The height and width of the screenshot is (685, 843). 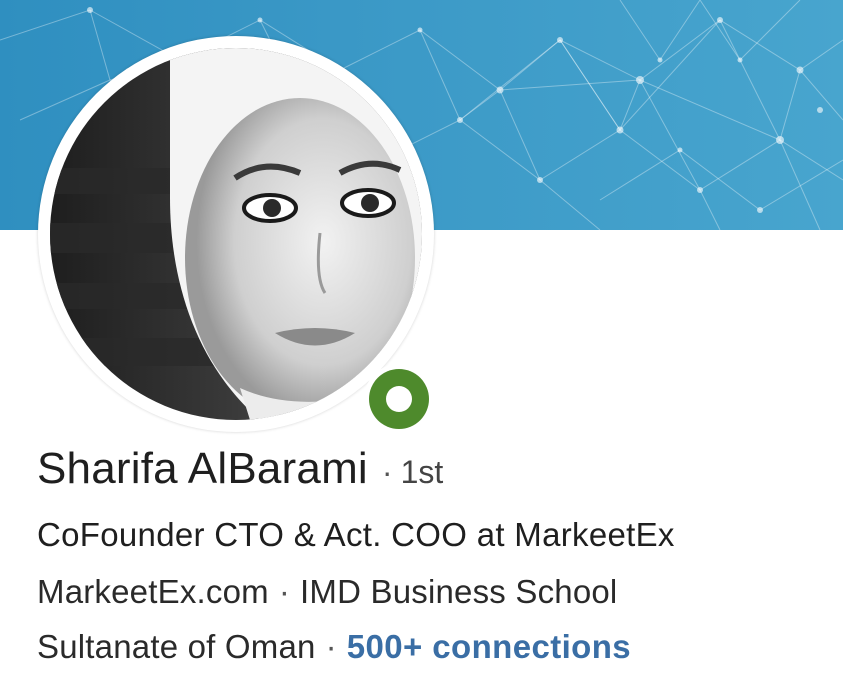 What do you see at coordinates (176, 646) in the screenshot?
I see `location: Sultanate of Oman` at bounding box center [176, 646].